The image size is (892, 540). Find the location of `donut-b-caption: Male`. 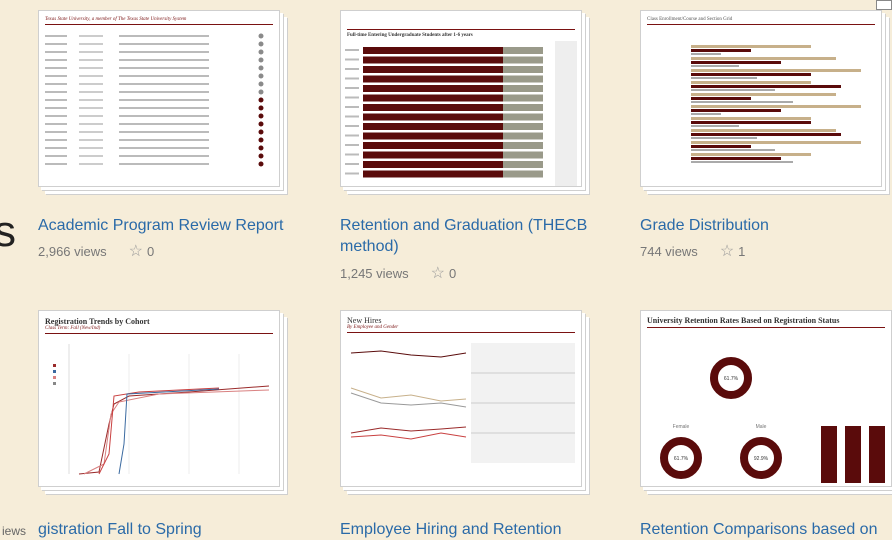

donut-b-caption: Male is located at coordinates (761, 427).